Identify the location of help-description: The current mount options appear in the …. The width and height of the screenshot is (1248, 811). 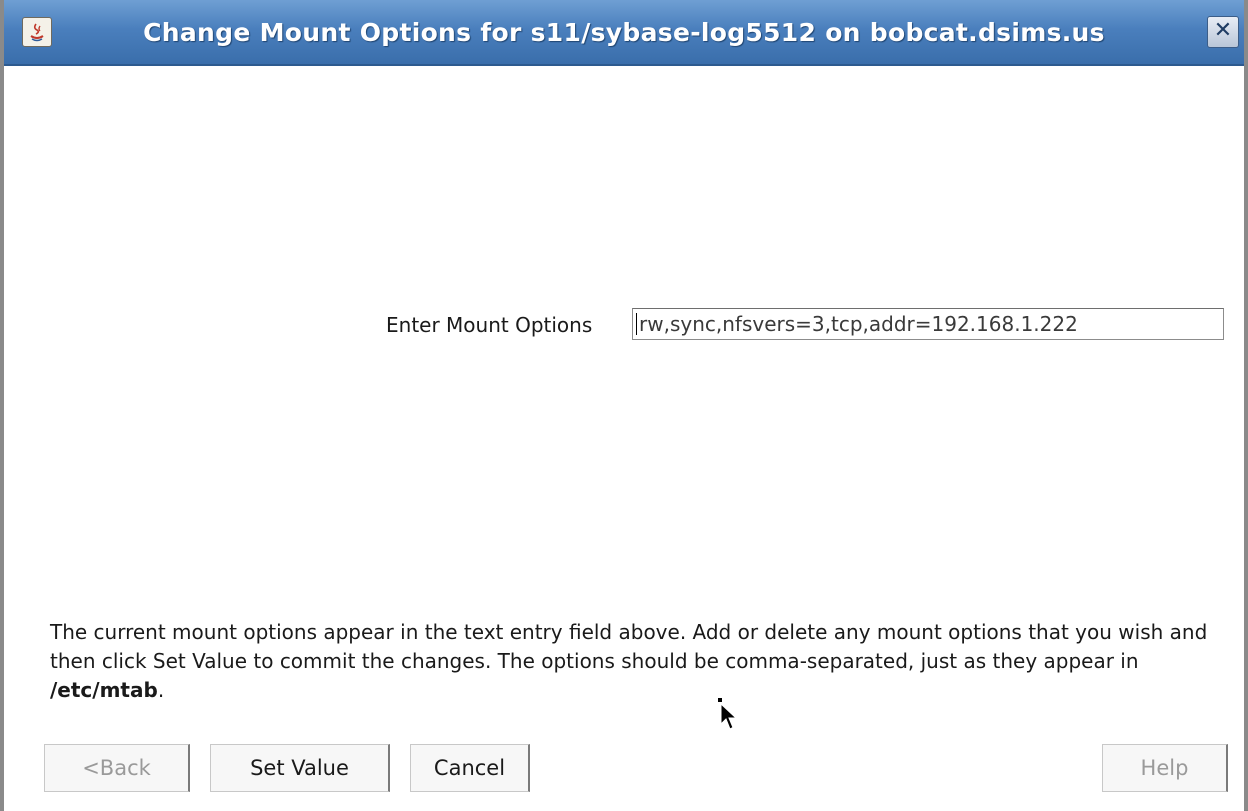
(630, 661).